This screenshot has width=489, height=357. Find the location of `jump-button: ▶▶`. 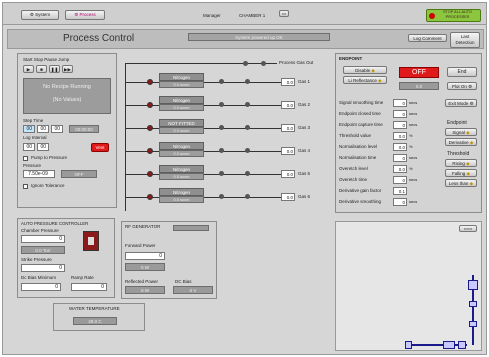

jump-button: ▶▶ is located at coordinates (67, 69).